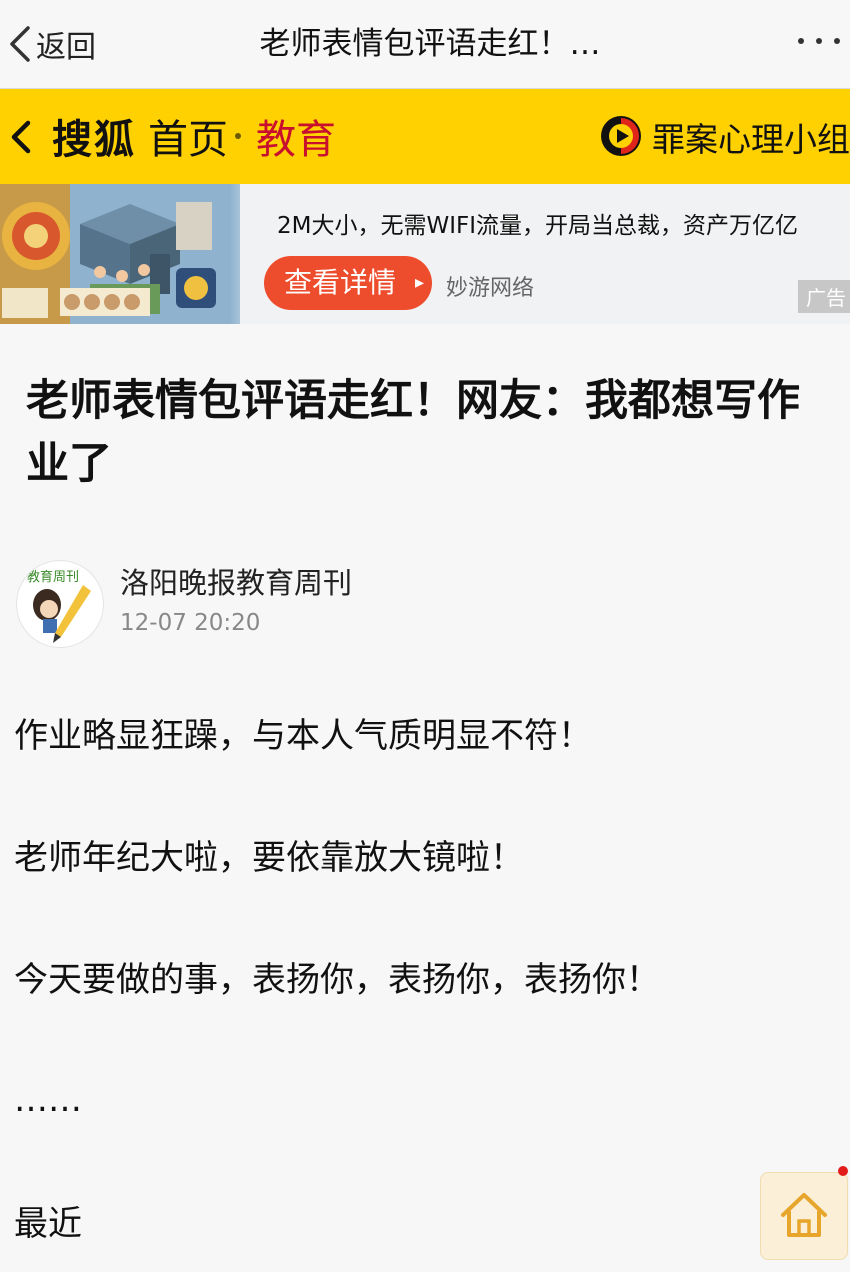 The height and width of the screenshot is (1272, 850). What do you see at coordinates (250, 254) in the screenshot?
I see `ad-fade` at bounding box center [250, 254].